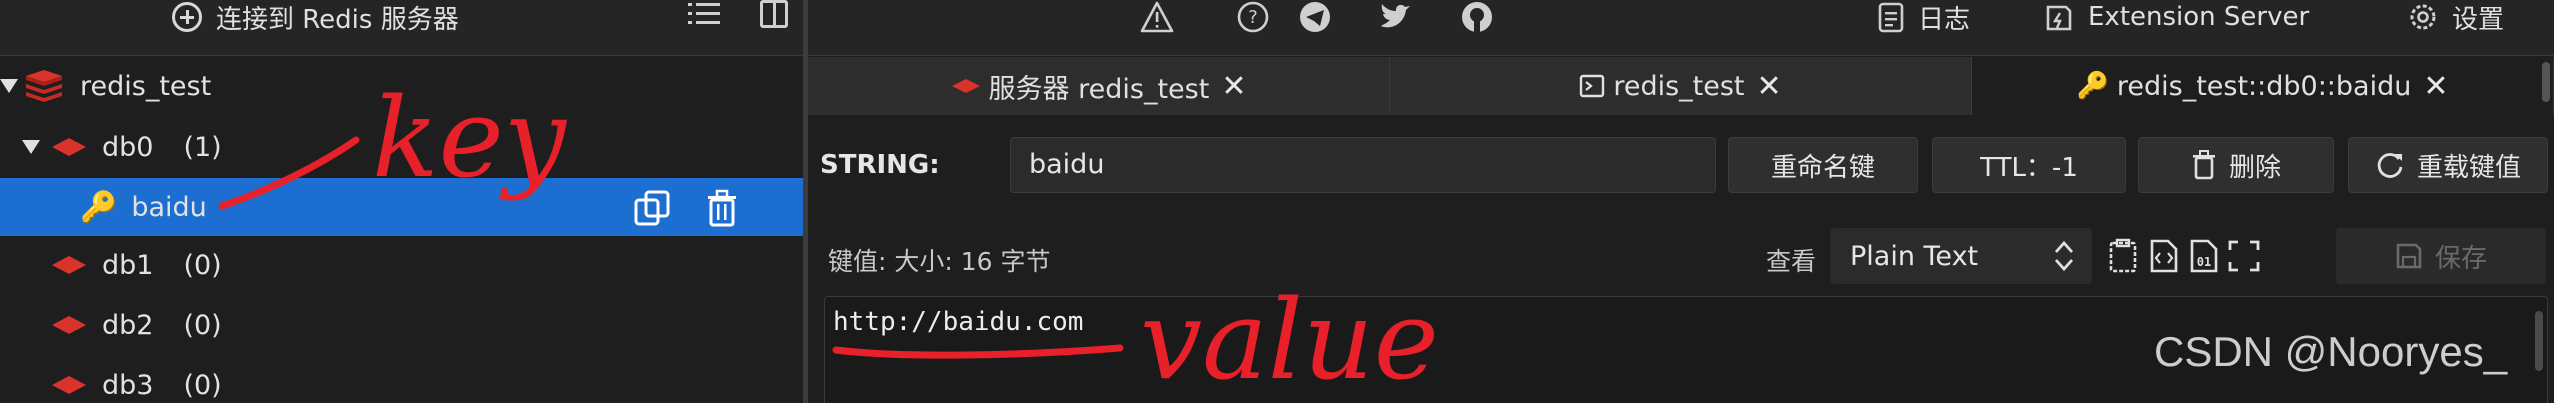 Image resolution: width=2554 pixels, height=403 pixels. Describe the element at coordinates (401, 207) in the screenshot. I see `tree-key-row-selected: 🔑 baidu` at that location.